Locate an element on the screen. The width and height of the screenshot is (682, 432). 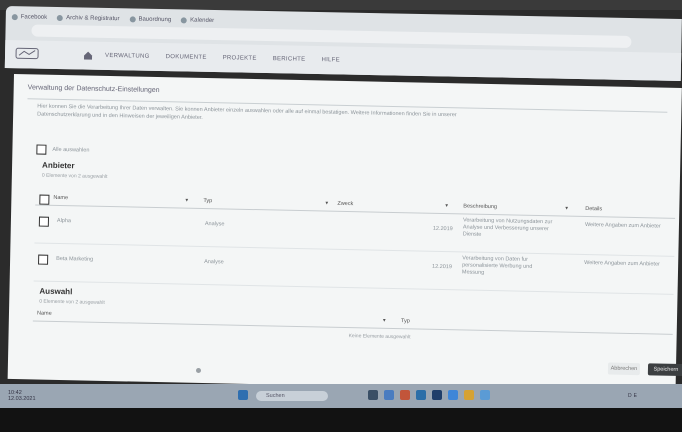
mail-icon is located at coordinates (453, 395).